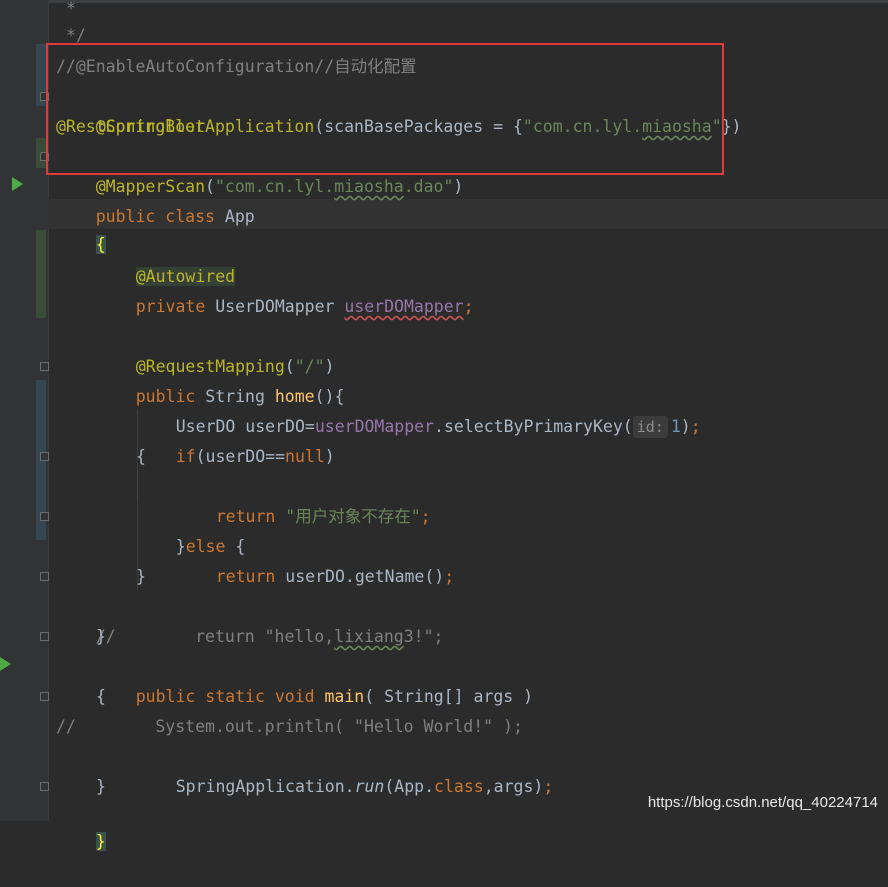 This screenshot has height=887, width=888. What do you see at coordinates (166, 259) in the screenshot?
I see `code-line-autowired: @Autowired` at bounding box center [166, 259].